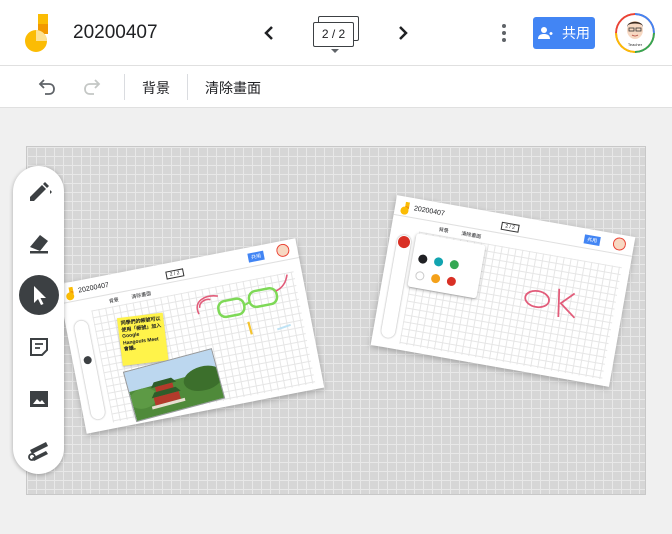 This screenshot has width=672, height=534. What do you see at coordinates (403, 33) in the screenshot?
I see `next-frame-icon` at bounding box center [403, 33].